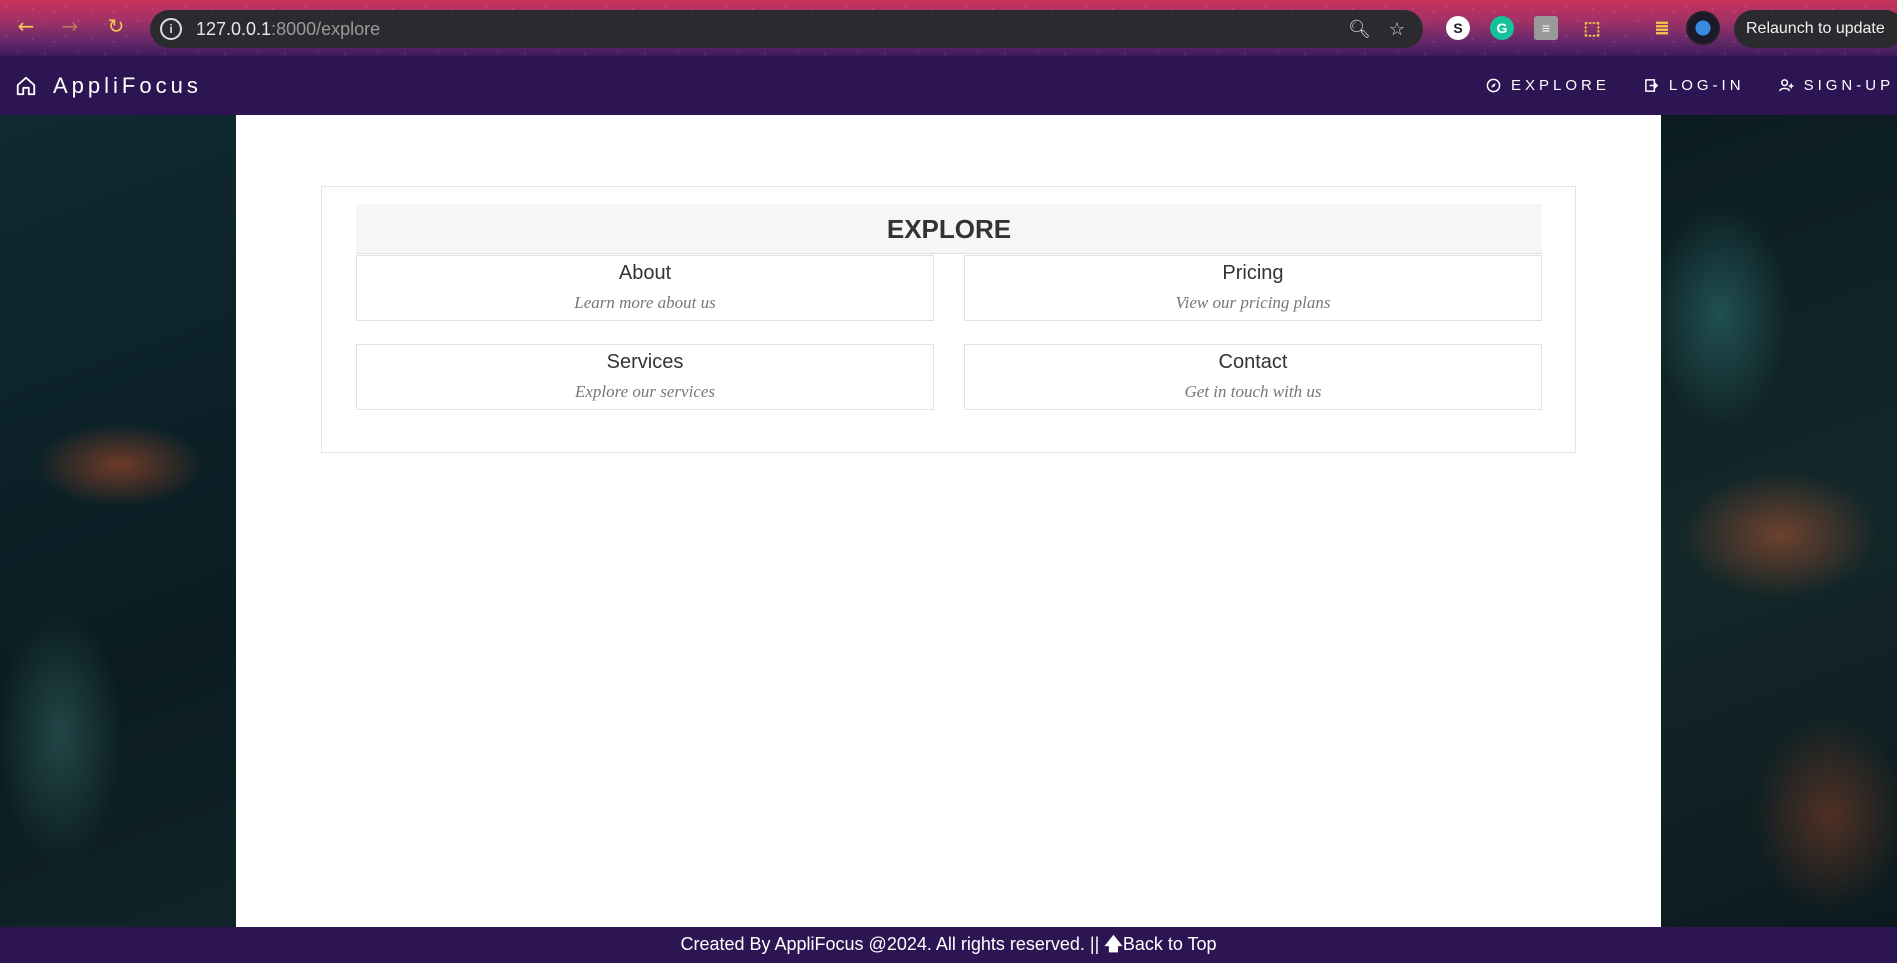 This screenshot has height=963, width=1897. Describe the element at coordinates (1546, 28) in the screenshot. I see `extension-notes-icon: ≡` at that location.